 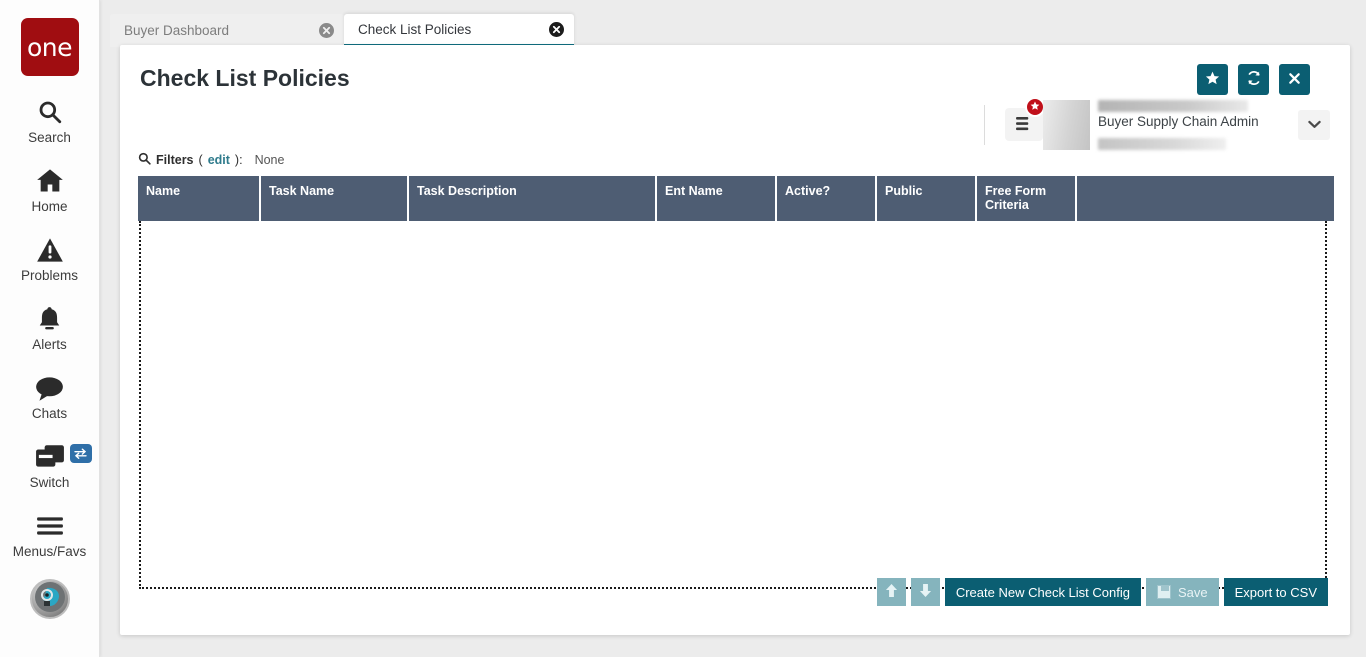 What do you see at coordinates (1205, 198) in the screenshot?
I see `column-header-spacer` at bounding box center [1205, 198].